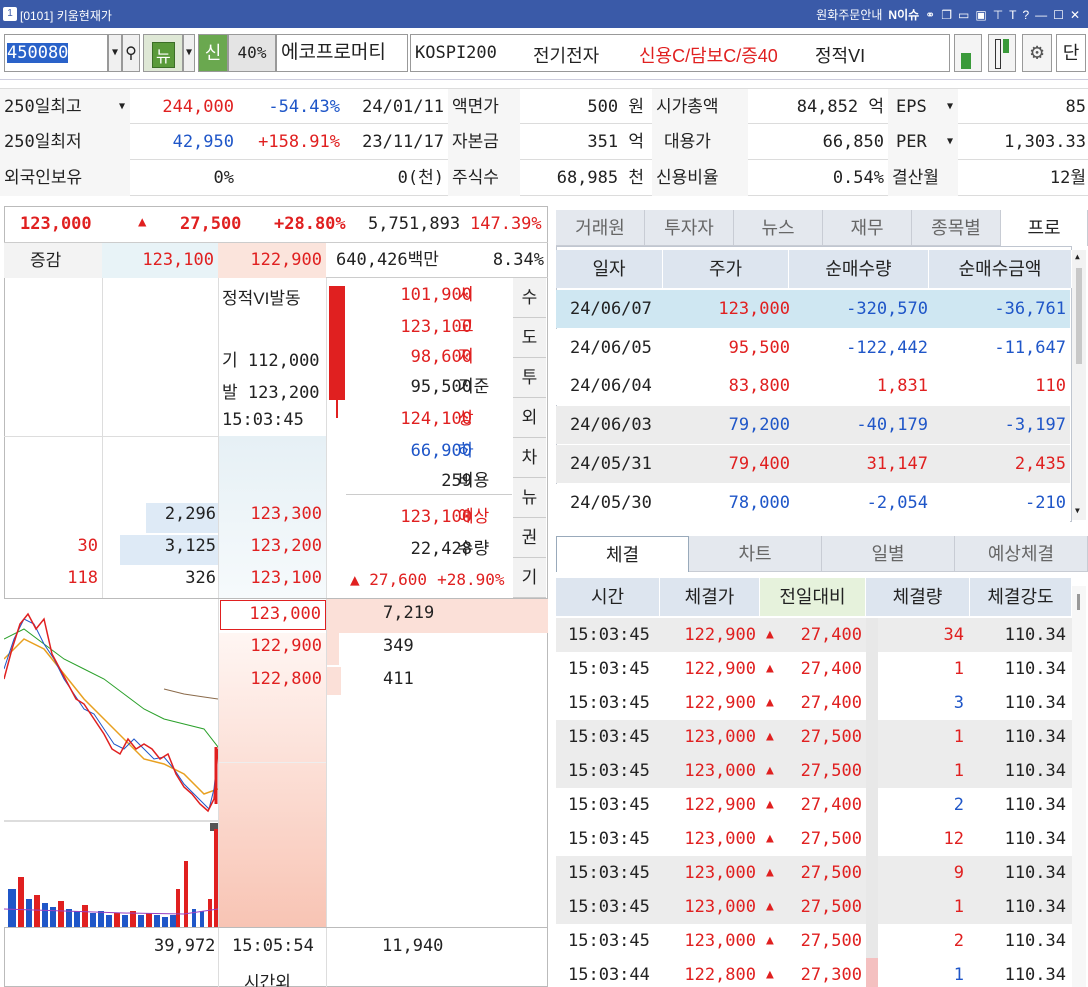 This screenshot has height=987, width=1088. Describe the element at coordinates (813, 386) in the screenshot. I see `investor-row: 24/06/04 83,800 1,831 110` at that location.